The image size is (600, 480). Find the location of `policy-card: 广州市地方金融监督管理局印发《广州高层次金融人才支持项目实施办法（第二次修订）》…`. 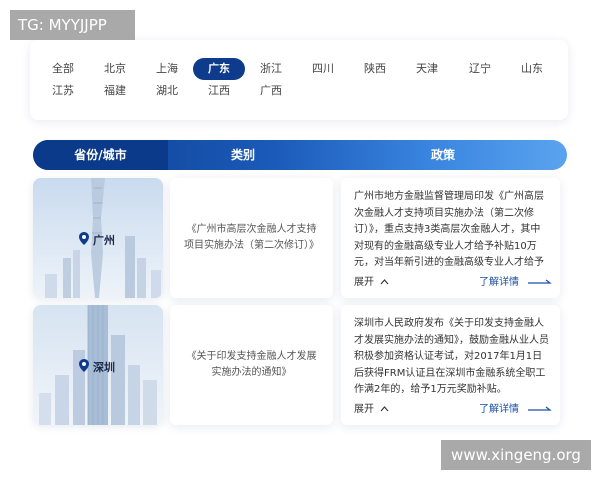

policy-card: 广州市地方金融监督管理局印发《广州高层次金融人才支持项目实施办法（第二次修订）》… is located at coordinates (450, 238).